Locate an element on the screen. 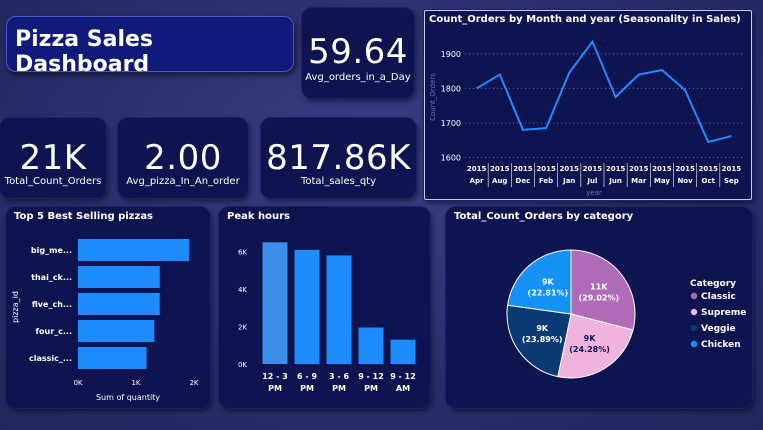 The image size is (763, 430). kpi-avg-orders-day: 59.64 Avg_orders_in_a_Day is located at coordinates (358, 53).